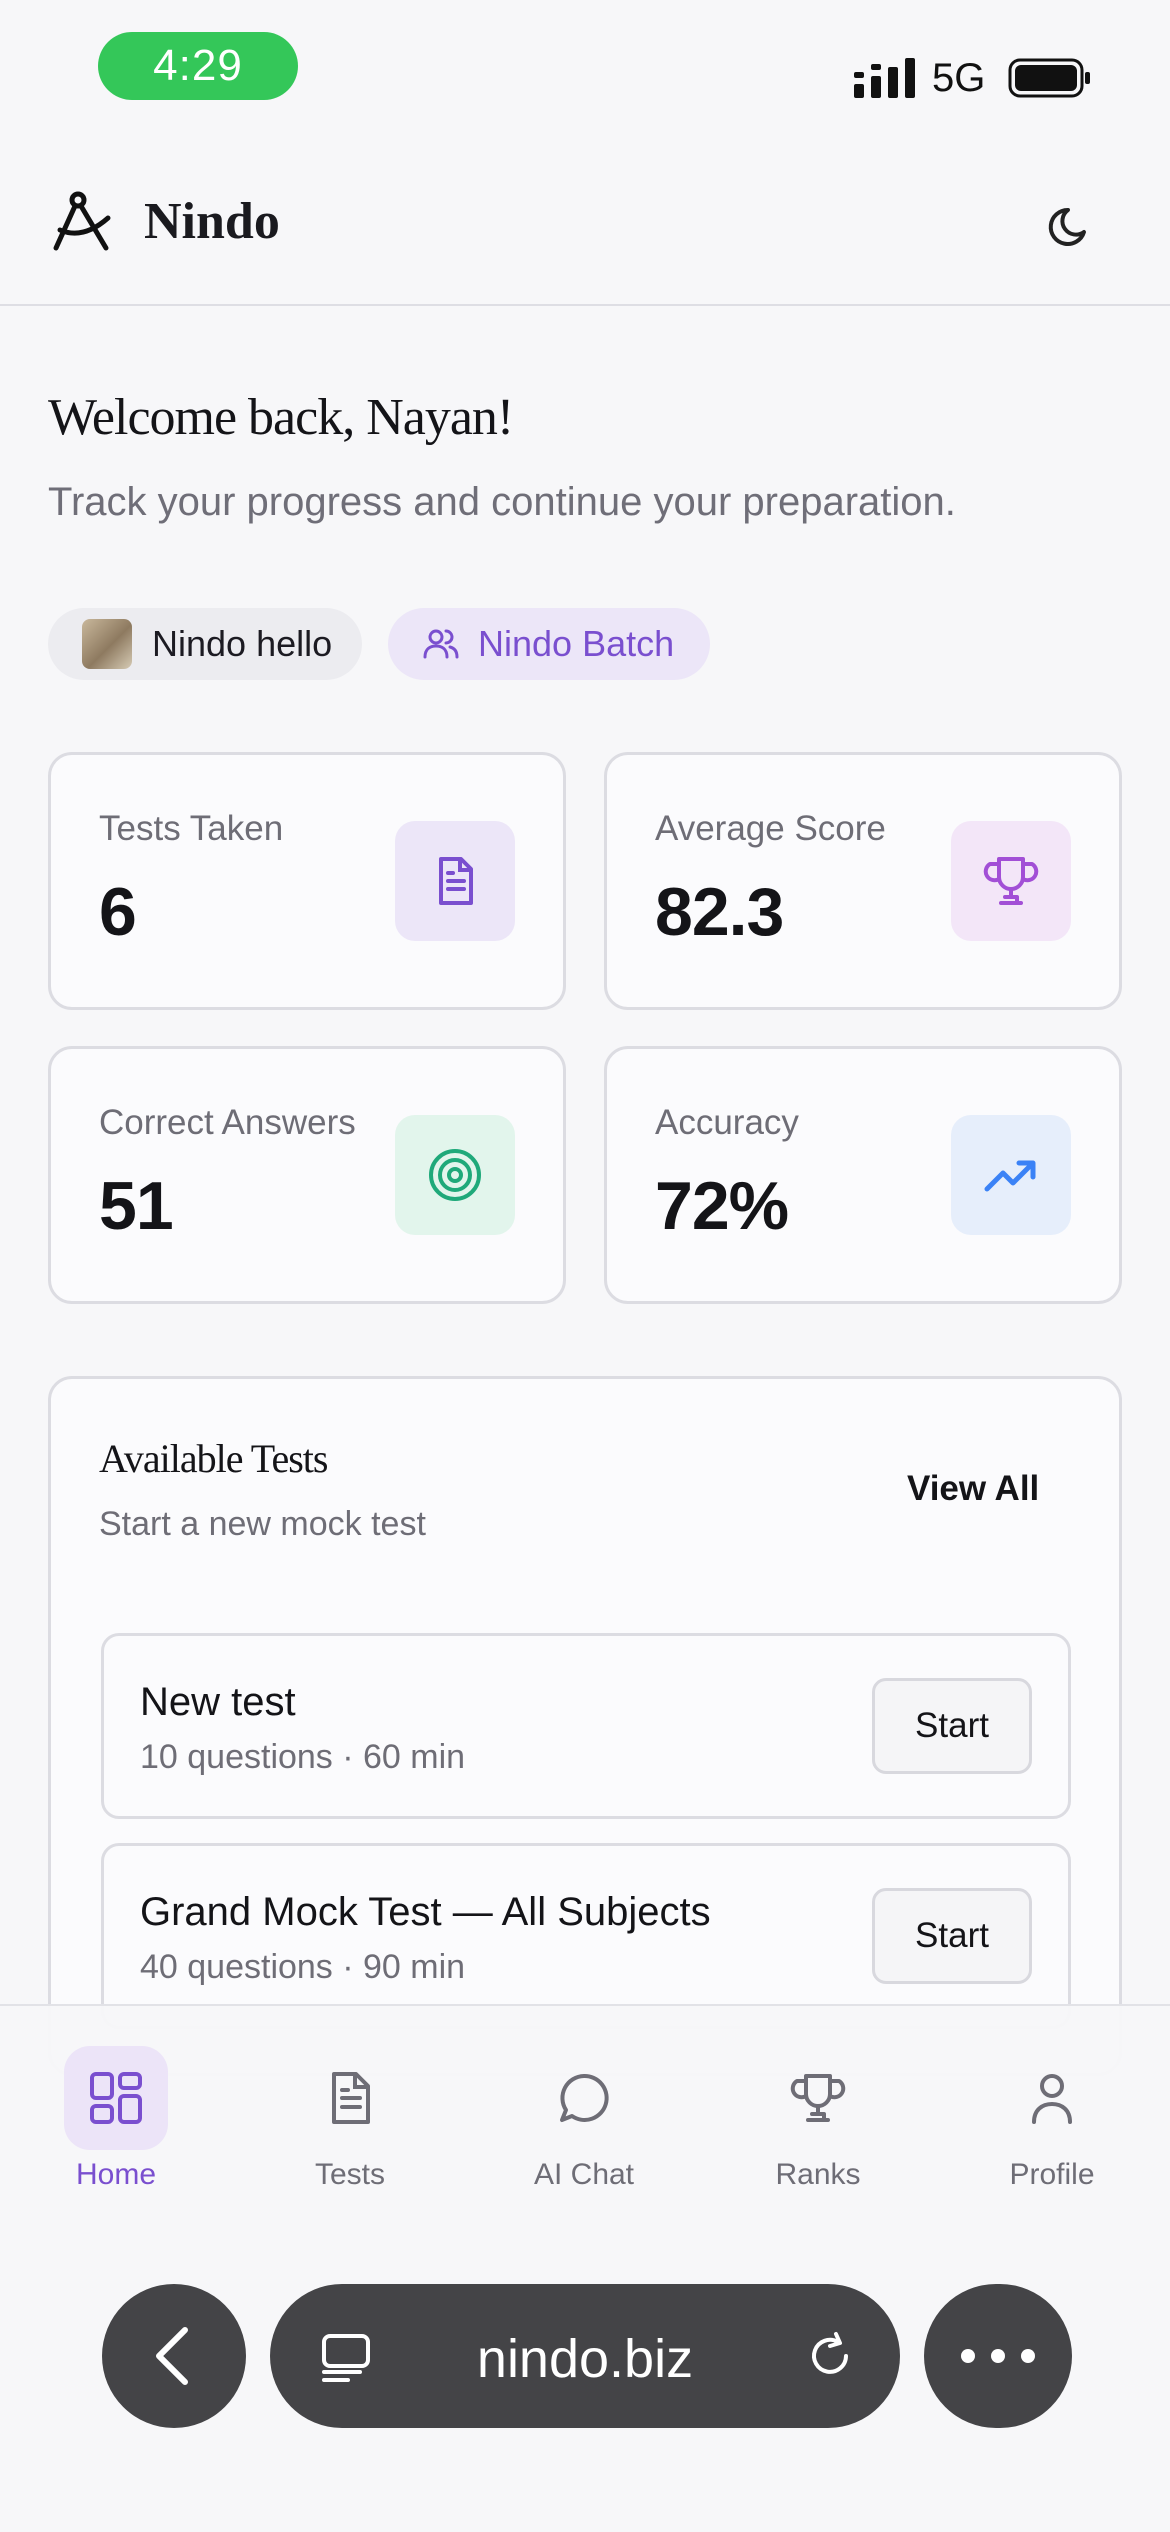 Image resolution: width=1170 pixels, height=2532 pixels. What do you see at coordinates (1049, 78) in the screenshot?
I see `battery-icon` at bounding box center [1049, 78].